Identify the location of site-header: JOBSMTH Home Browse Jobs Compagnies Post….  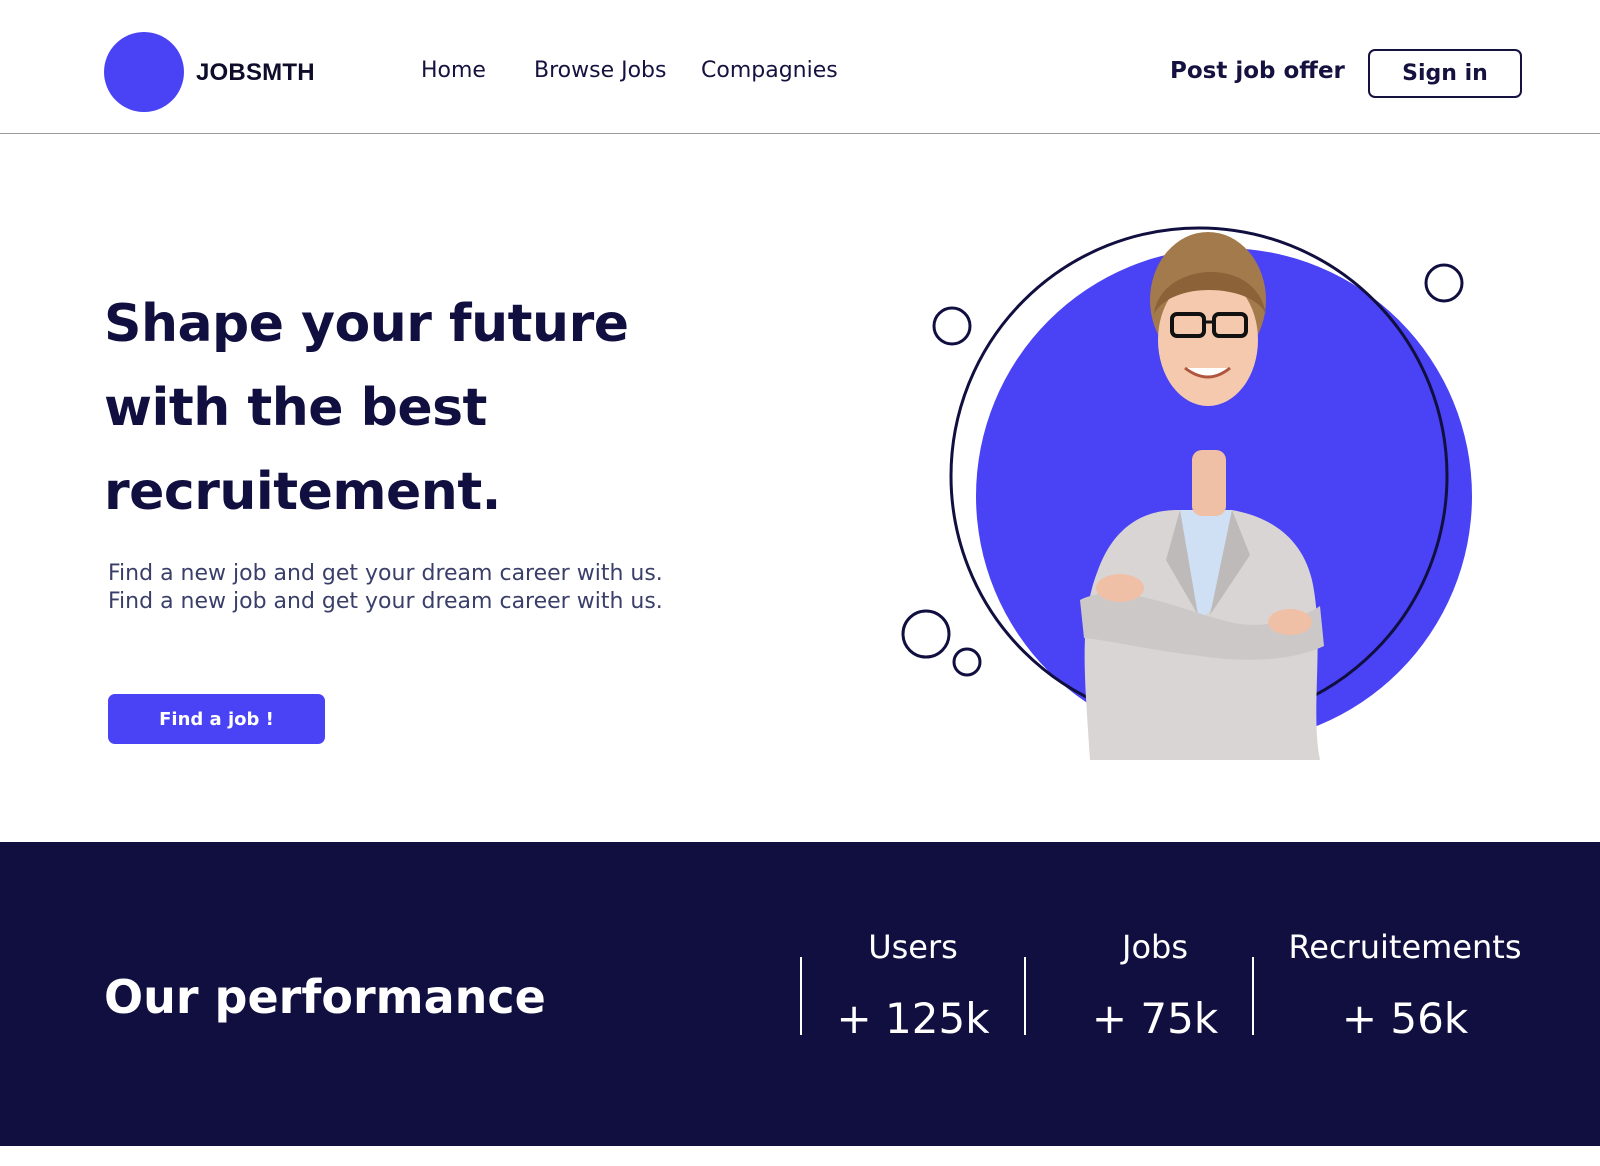
(800, 67).